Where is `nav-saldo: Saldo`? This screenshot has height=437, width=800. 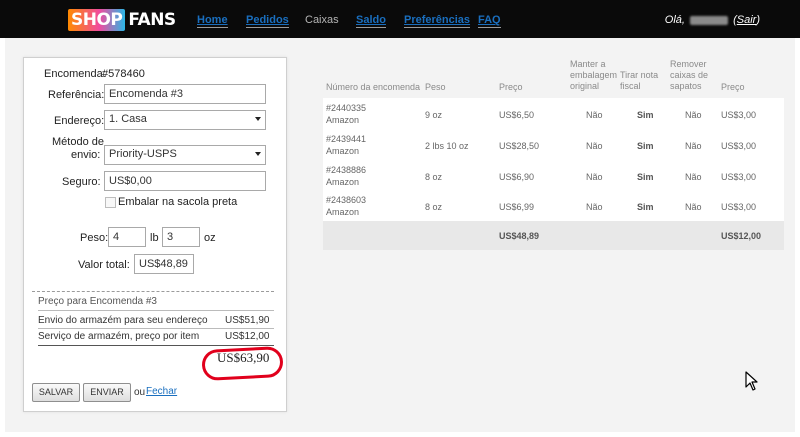 nav-saldo: Saldo is located at coordinates (371, 21).